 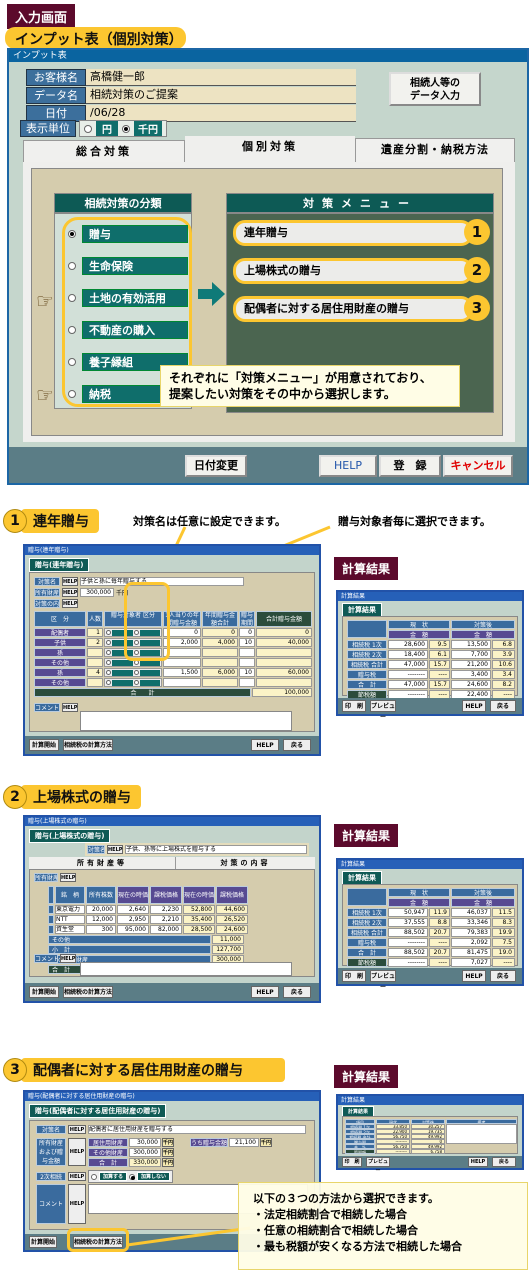 What do you see at coordinates (104, 151) in the screenshot?
I see `tab-overall: 総合対策` at bounding box center [104, 151].